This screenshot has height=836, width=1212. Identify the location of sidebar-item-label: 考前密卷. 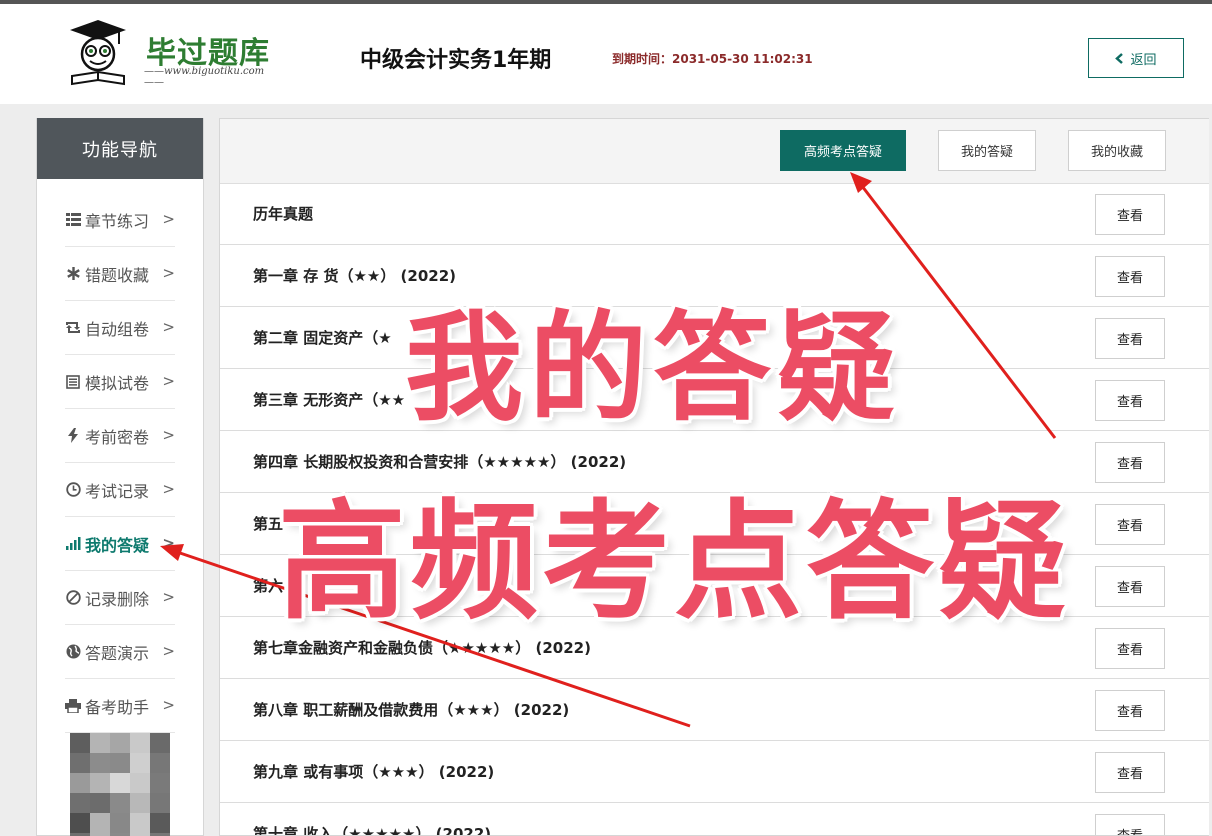
(117, 437).